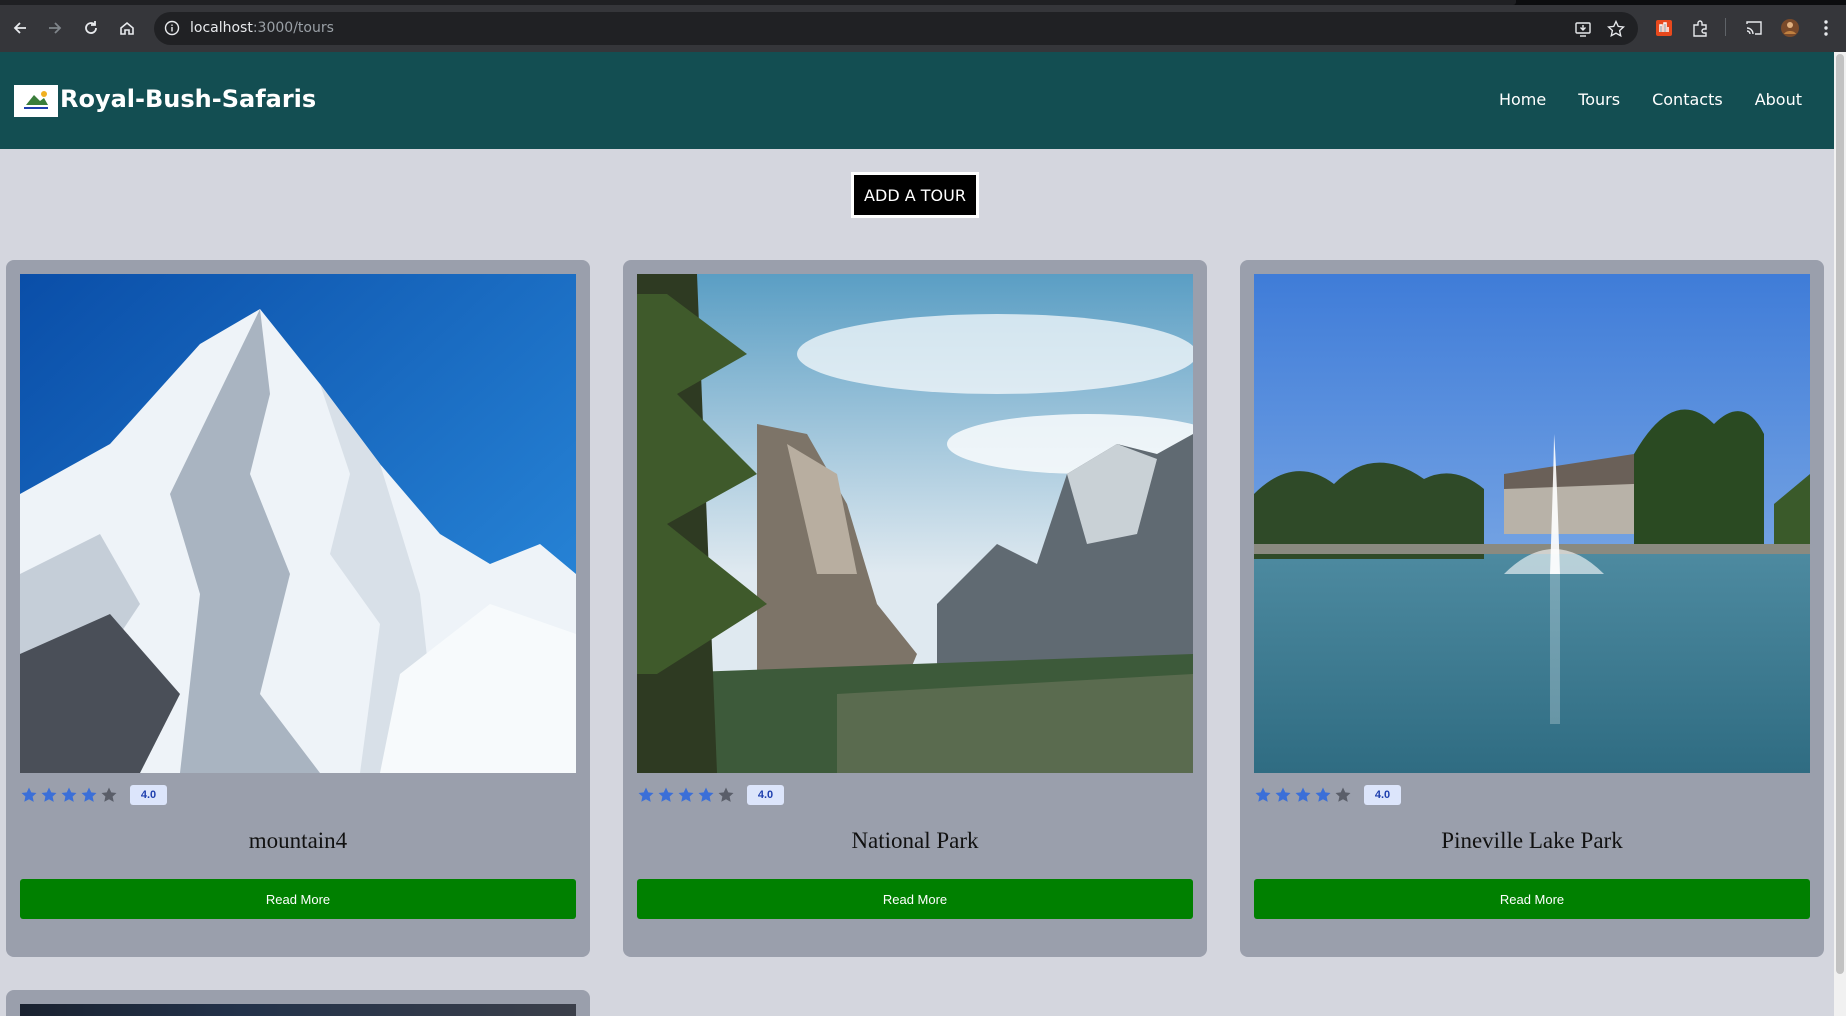 The height and width of the screenshot is (1016, 1846). What do you see at coordinates (1754, 28) in the screenshot?
I see `cast-icon` at bounding box center [1754, 28].